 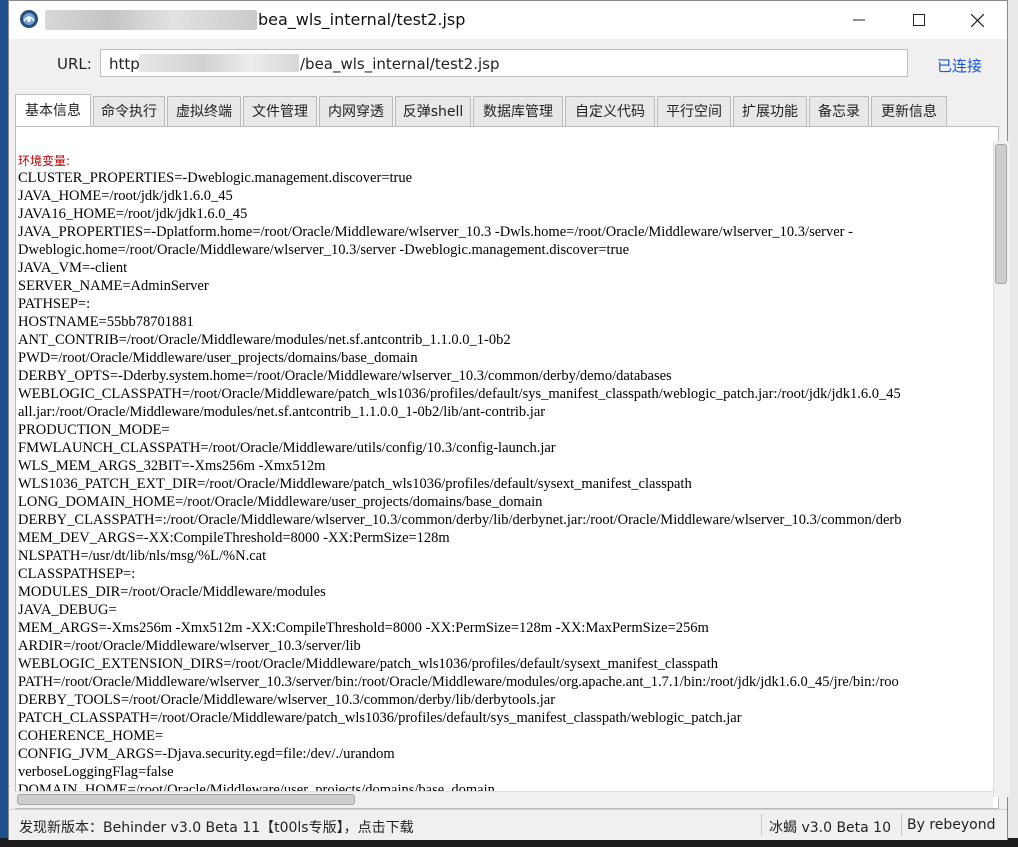 I want to click on tab-file-manager: 文件管理, so click(x=280, y=111).